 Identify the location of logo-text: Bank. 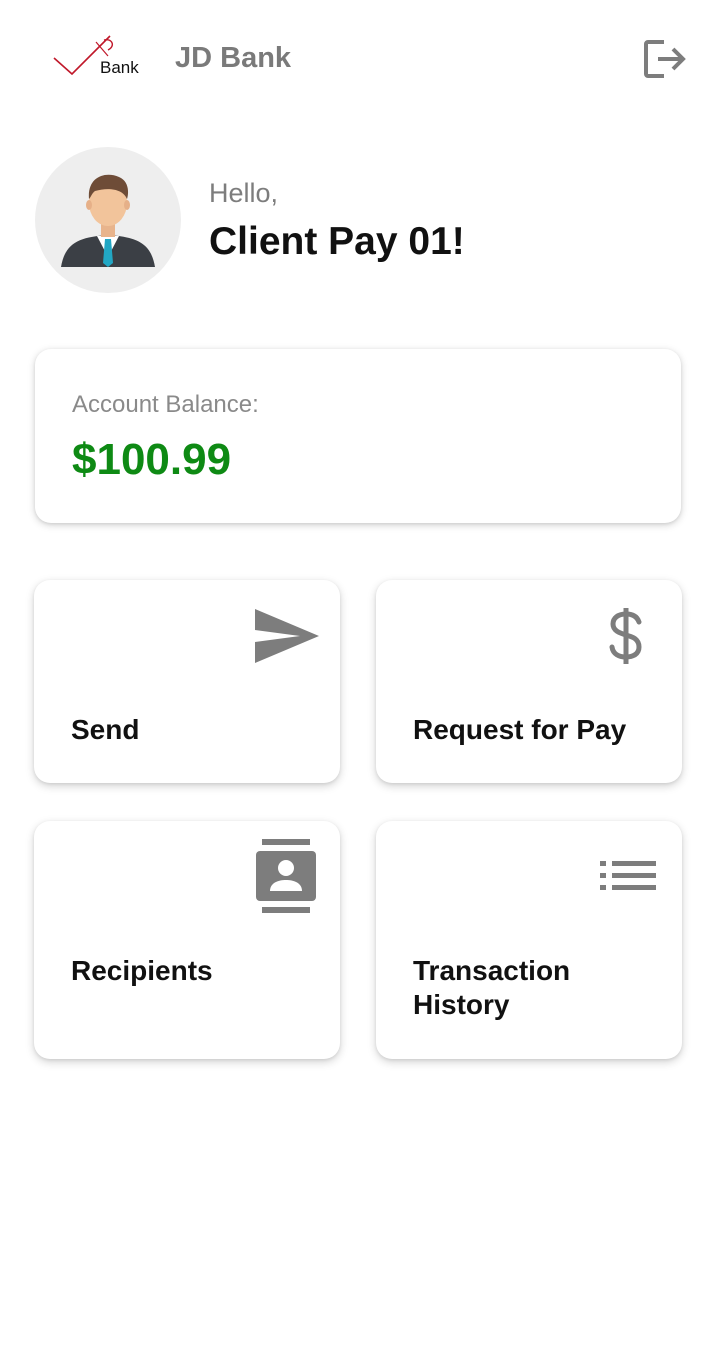
(119, 67).